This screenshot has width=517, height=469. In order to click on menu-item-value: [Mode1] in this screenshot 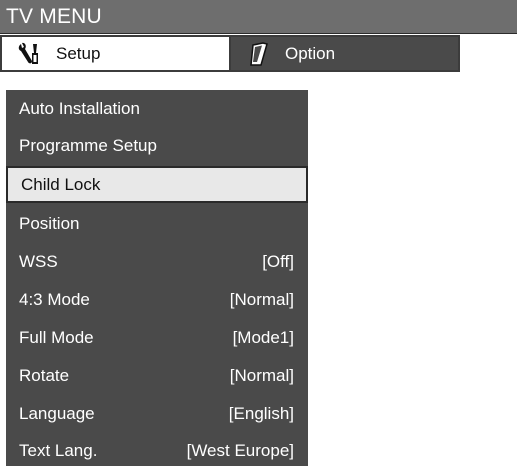, I will do `click(263, 337)`.